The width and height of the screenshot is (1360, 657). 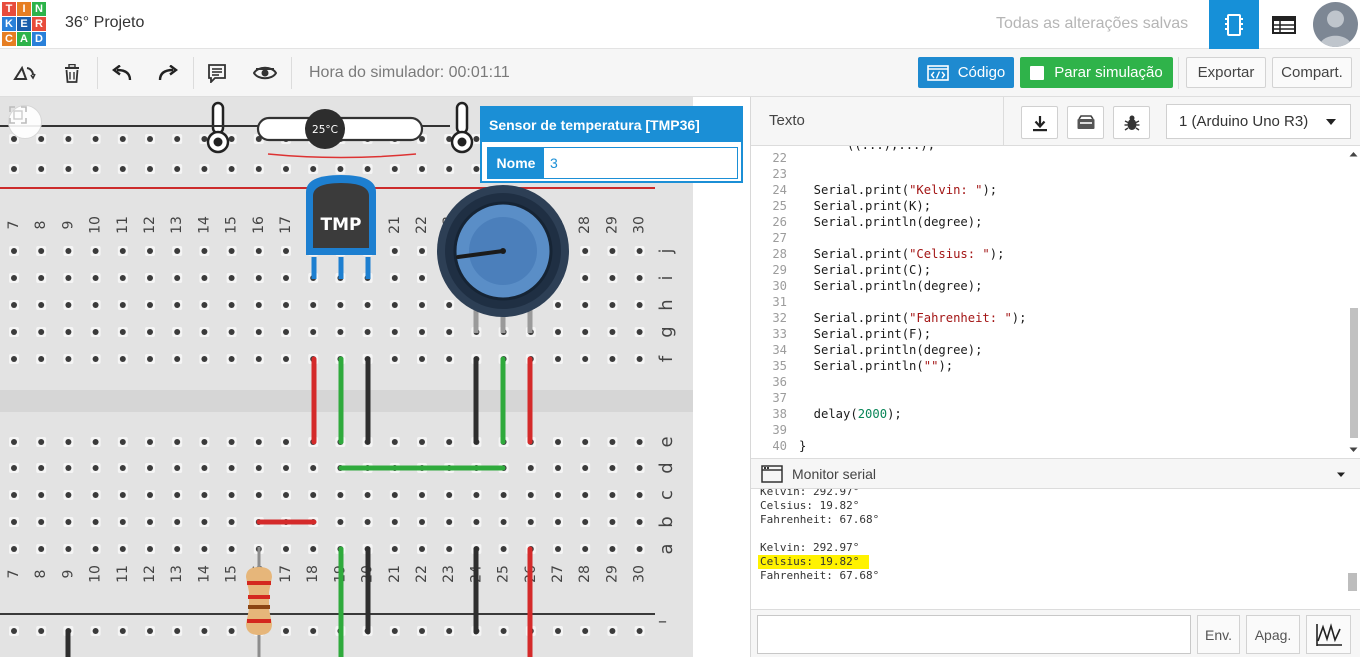 What do you see at coordinates (104, 23) in the screenshot?
I see `project-name: 36° Projeto` at bounding box center [104, 23].